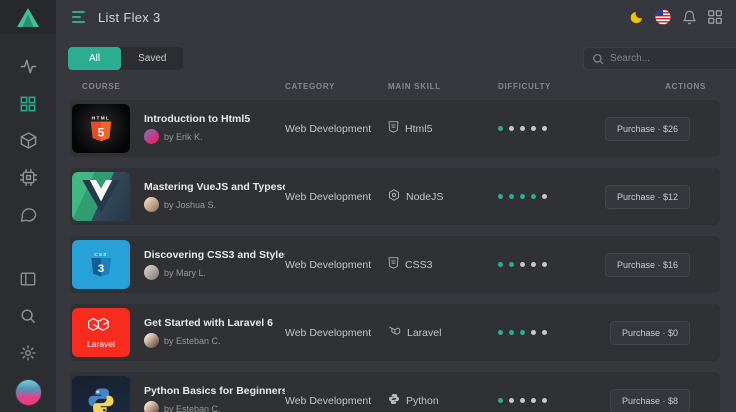  I want to click on skill-cell: Laravel, so click(443, 333).